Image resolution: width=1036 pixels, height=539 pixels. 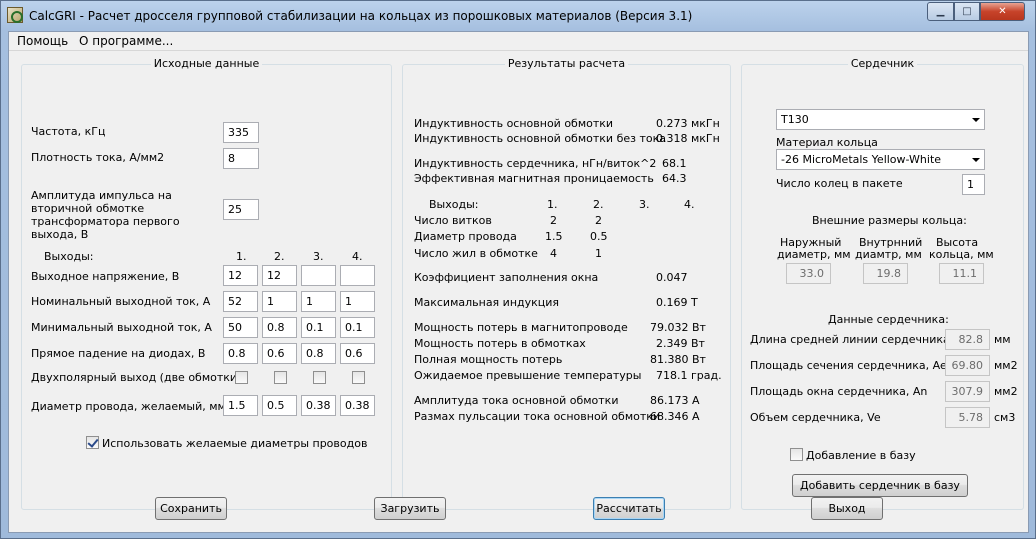 I want to click on nominal-current-input-1: 52, so click(x=240, y=301).